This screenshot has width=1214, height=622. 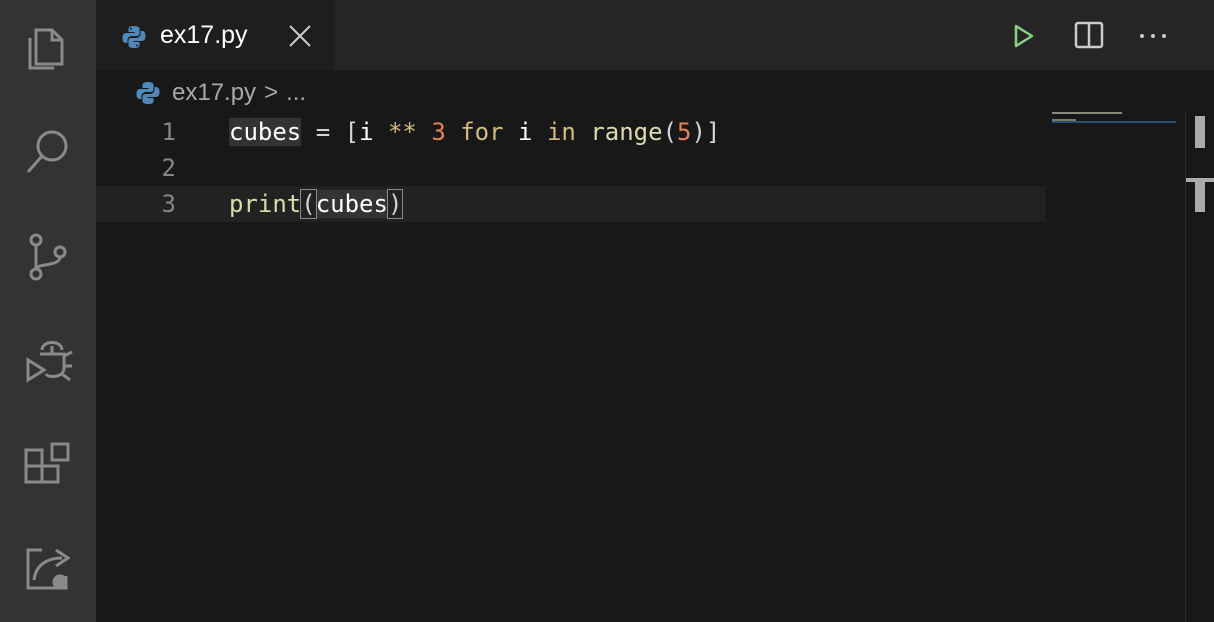 I want to click on scrollbar-thumb, so click(x=1200, y=132).